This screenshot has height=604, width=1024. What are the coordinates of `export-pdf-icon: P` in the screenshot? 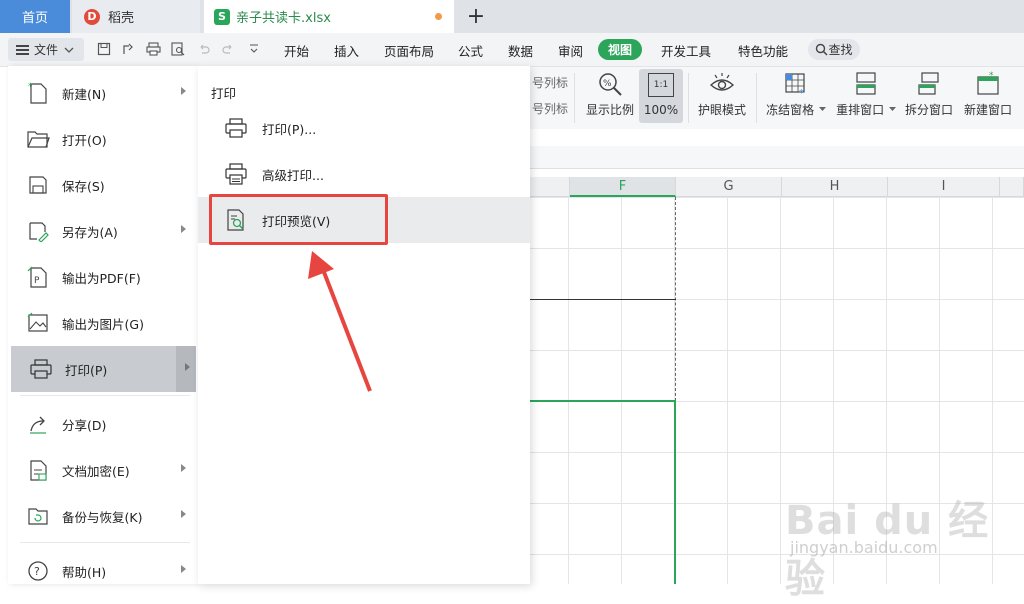 It's located at (38, 277).